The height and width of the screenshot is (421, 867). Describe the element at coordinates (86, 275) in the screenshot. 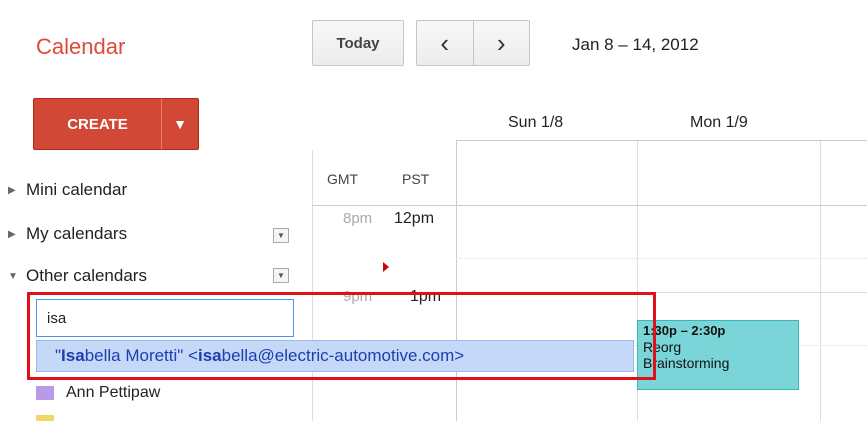

I see `sidebar-item-label: Other calendars` at that location.